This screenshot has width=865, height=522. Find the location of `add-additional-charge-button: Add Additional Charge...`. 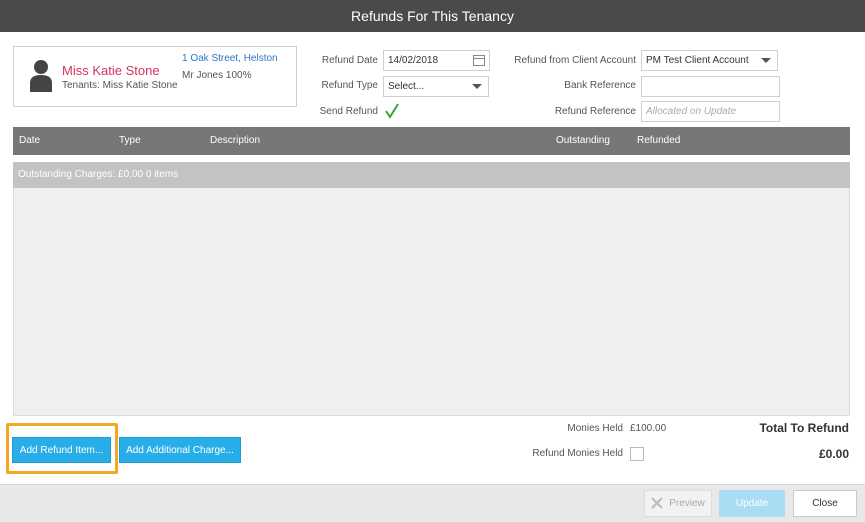

add-additional-charge-button: Add Additional Charge... is located at coordinates (180, 450).